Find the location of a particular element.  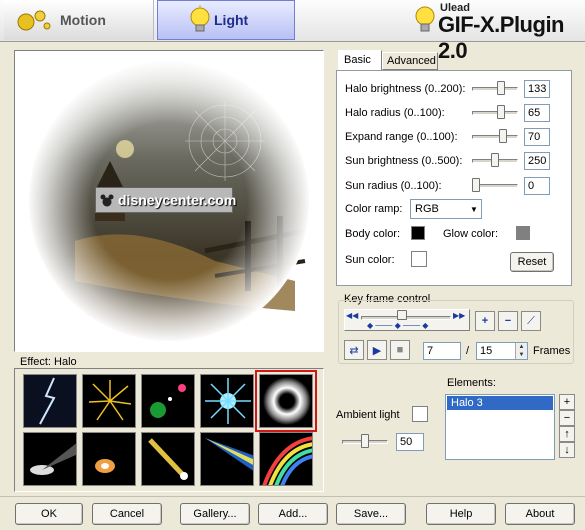

keyframe-tool-button: ⟋ is located at coordinates (531, 321).